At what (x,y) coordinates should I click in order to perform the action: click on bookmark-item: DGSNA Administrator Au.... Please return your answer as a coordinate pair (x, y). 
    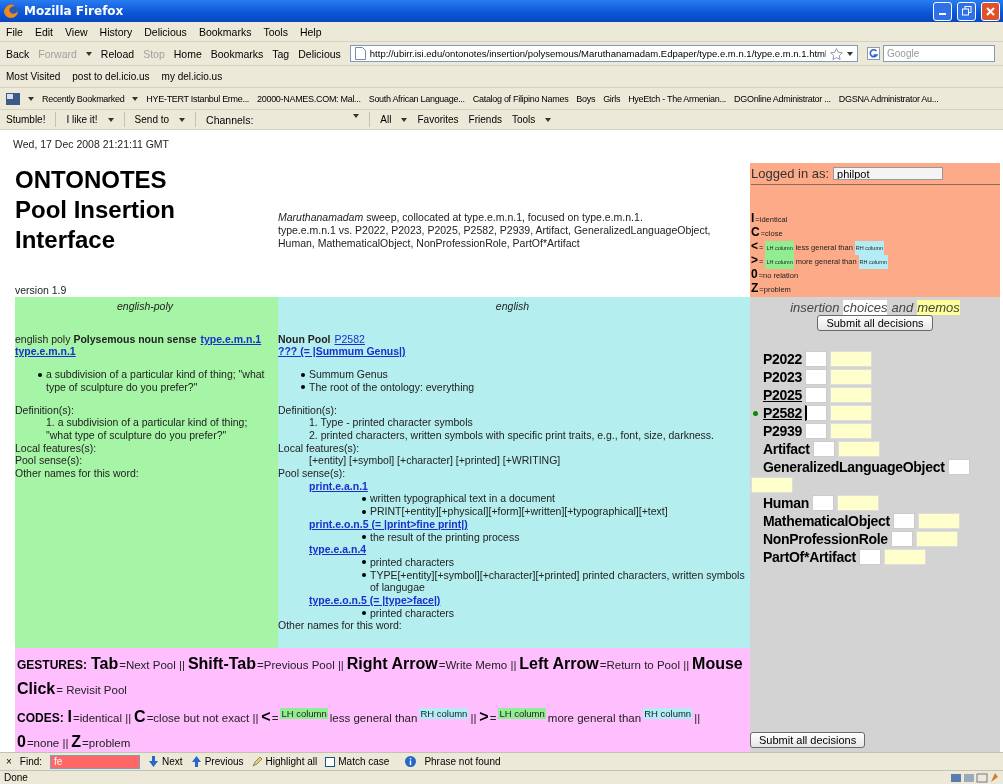
    Looking at the image, I should click on (888, 98).